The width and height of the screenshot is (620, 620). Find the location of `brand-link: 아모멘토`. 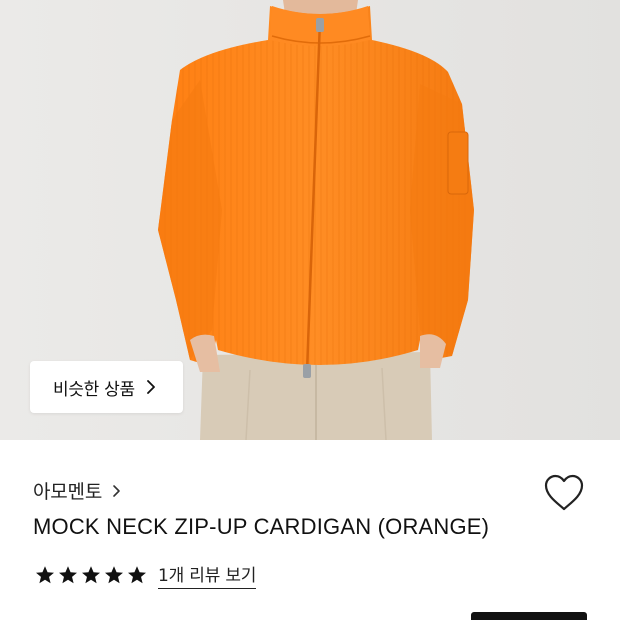

brand-link: 아모멘토 is located at coordinates (77, 490).